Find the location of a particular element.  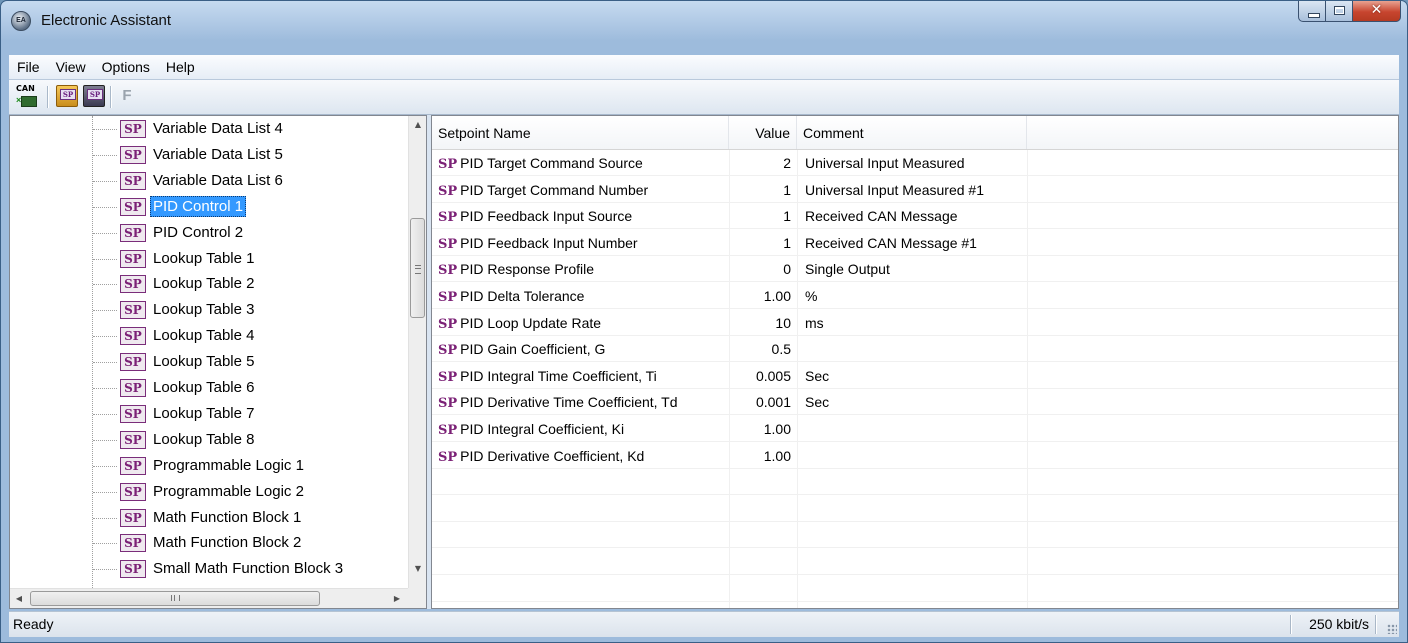

tree-item-label: Lookup Table 7 is located at coordinates (203, 413).